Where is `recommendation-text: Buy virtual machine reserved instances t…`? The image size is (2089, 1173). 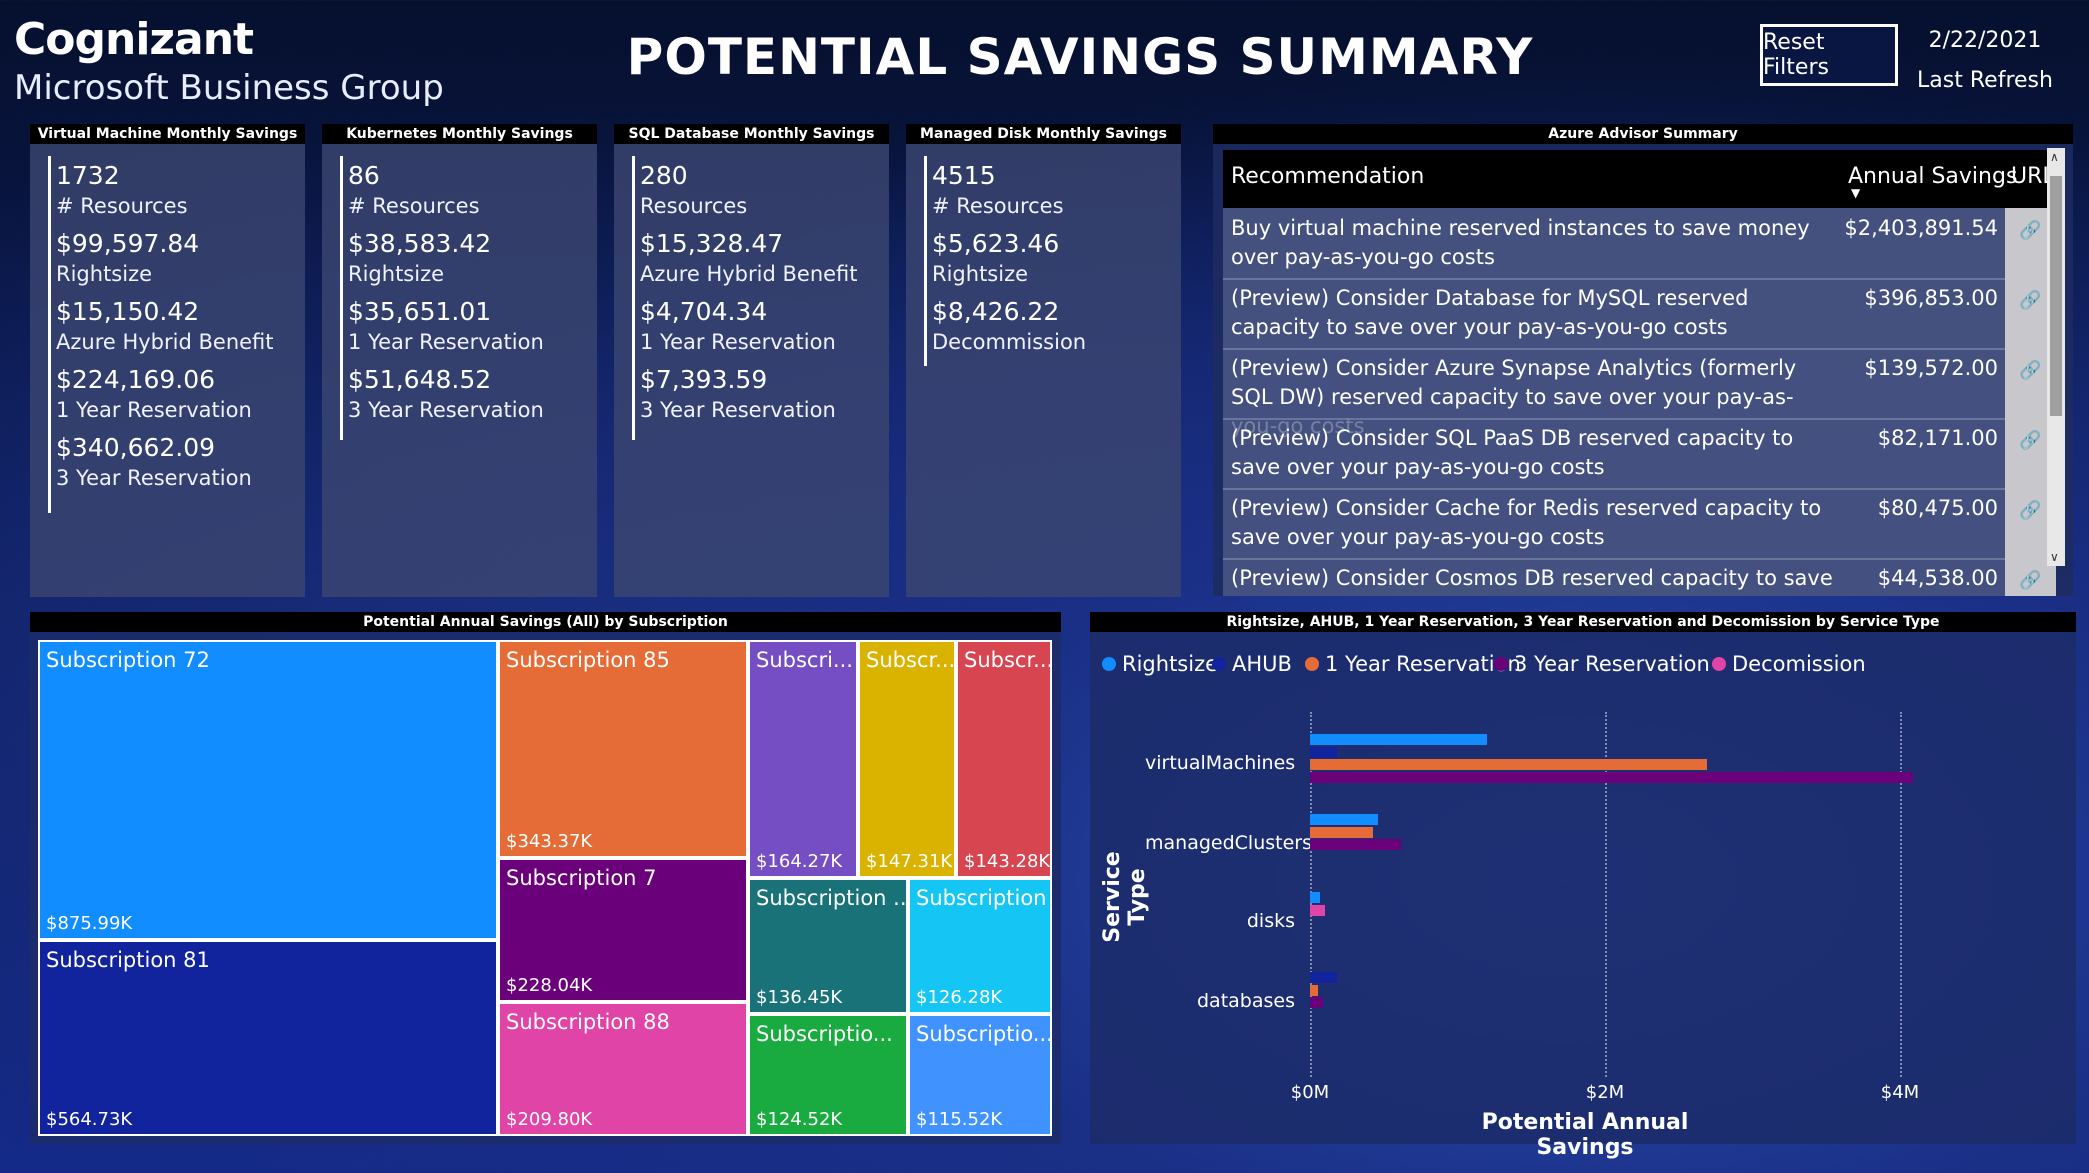 recommendation-text: Buy virtual machine reserved instances t… is located at coordinates (1520, 242).